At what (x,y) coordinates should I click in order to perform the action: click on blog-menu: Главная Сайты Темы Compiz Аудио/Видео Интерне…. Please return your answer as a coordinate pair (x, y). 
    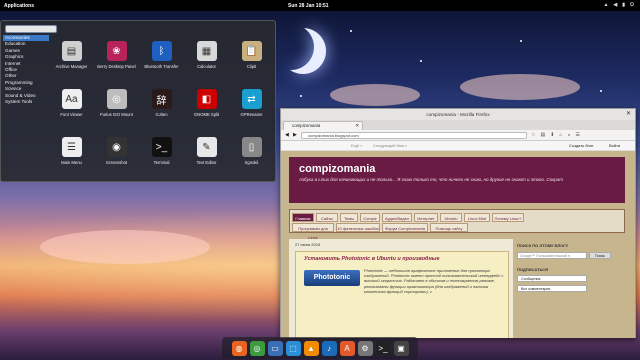
    Looking at the image, I should click on (457, 224).